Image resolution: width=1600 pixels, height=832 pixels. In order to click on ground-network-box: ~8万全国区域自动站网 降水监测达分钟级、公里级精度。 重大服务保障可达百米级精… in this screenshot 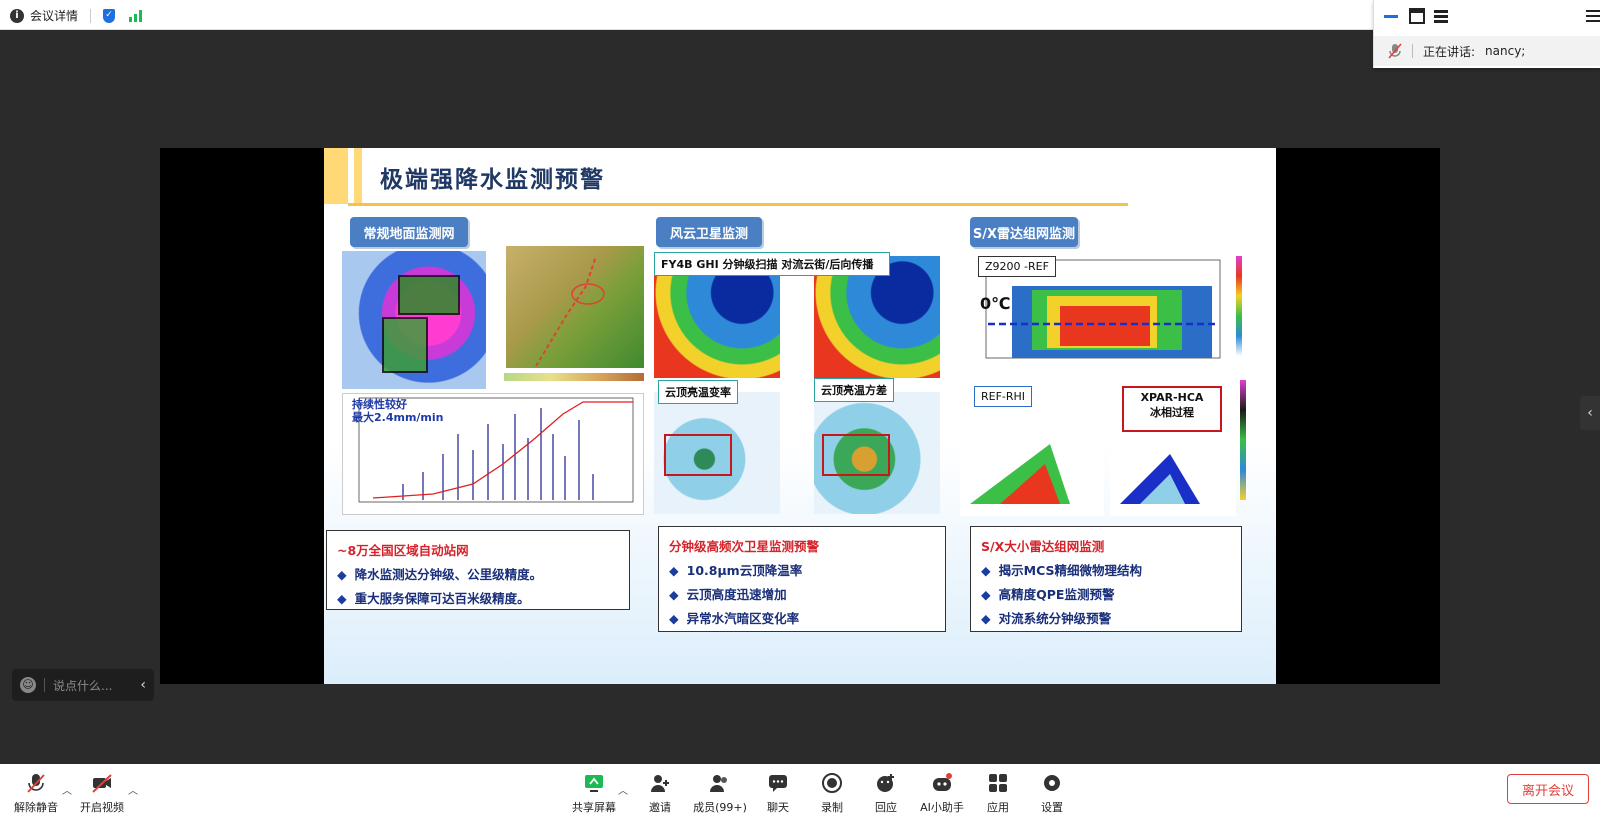, I will do `click(478, 570)`.